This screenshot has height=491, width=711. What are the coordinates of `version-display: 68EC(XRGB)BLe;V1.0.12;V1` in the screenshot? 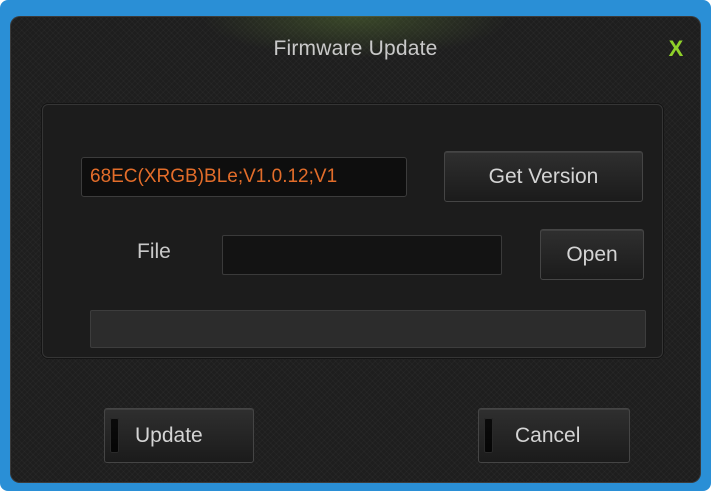 It's located at (244, 177).